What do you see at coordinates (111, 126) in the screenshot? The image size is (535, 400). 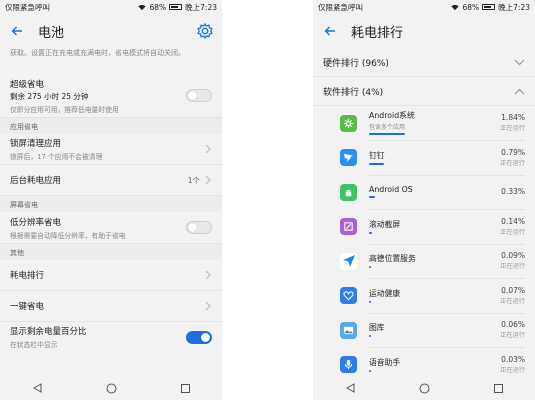 I see `section-header-app-saving: 应用省电` at bounding box center [111, 126].